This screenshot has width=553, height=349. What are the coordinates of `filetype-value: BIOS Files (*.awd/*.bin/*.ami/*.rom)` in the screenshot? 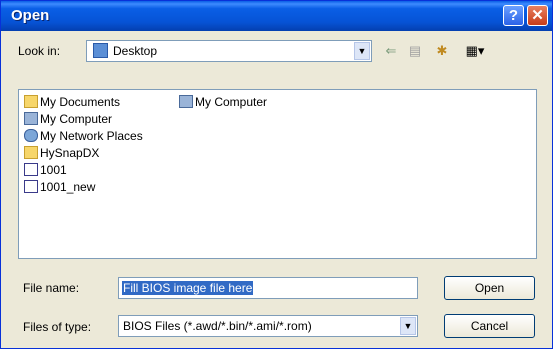 It's located at (217, 326).